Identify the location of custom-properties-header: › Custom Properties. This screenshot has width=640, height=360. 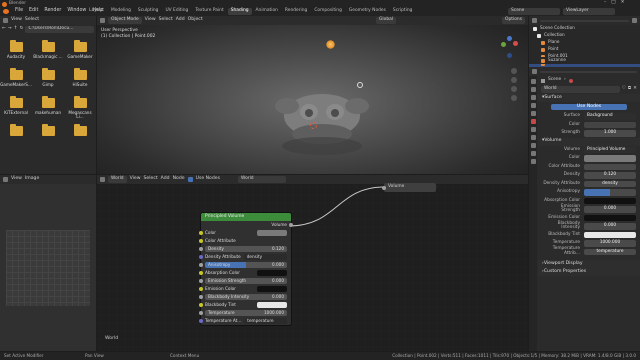
(589, 272).